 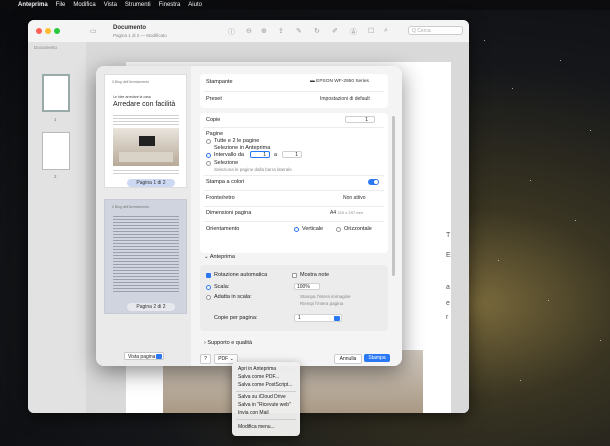 I want to click on help-button: ?, so click(x=205, y=359).